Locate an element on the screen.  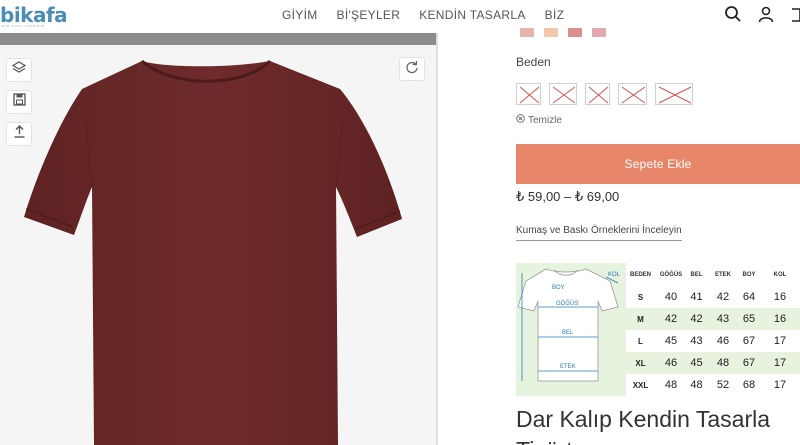
size-option-m is located at coordinates (563, 94).